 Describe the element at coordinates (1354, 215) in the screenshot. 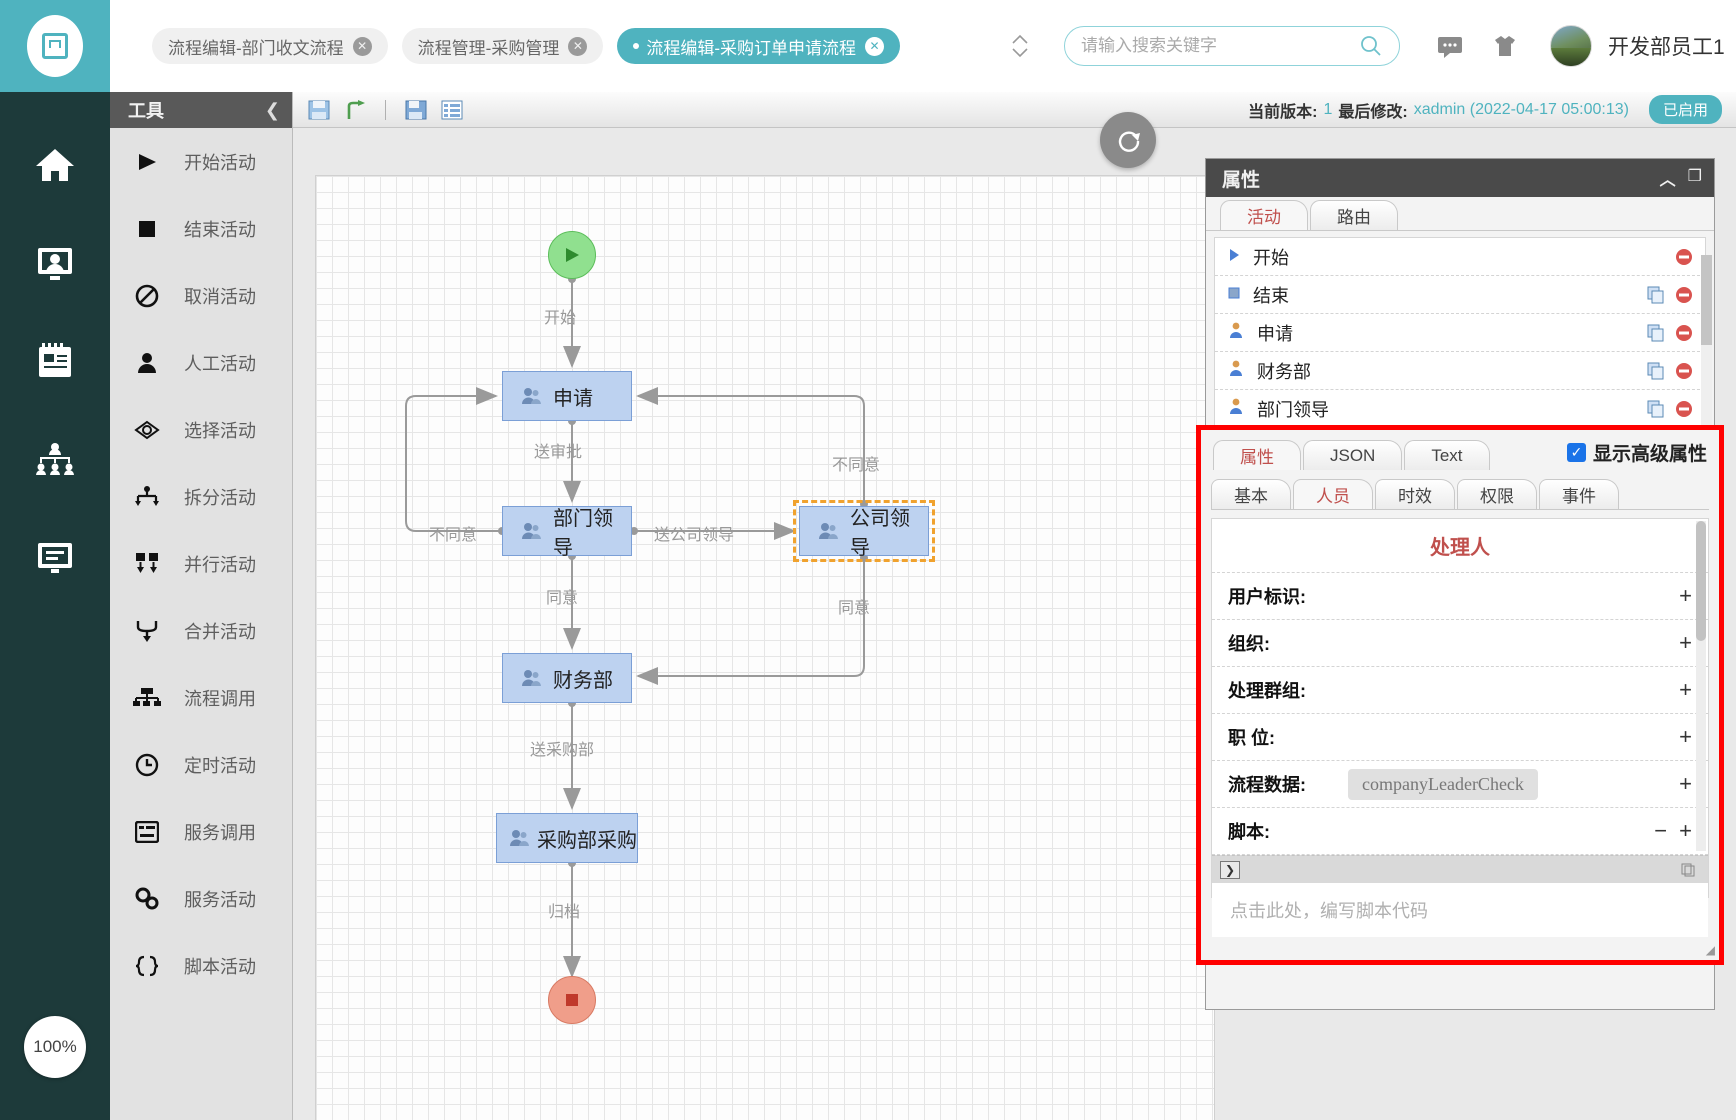

I see `tab-route: 路由` at that location.